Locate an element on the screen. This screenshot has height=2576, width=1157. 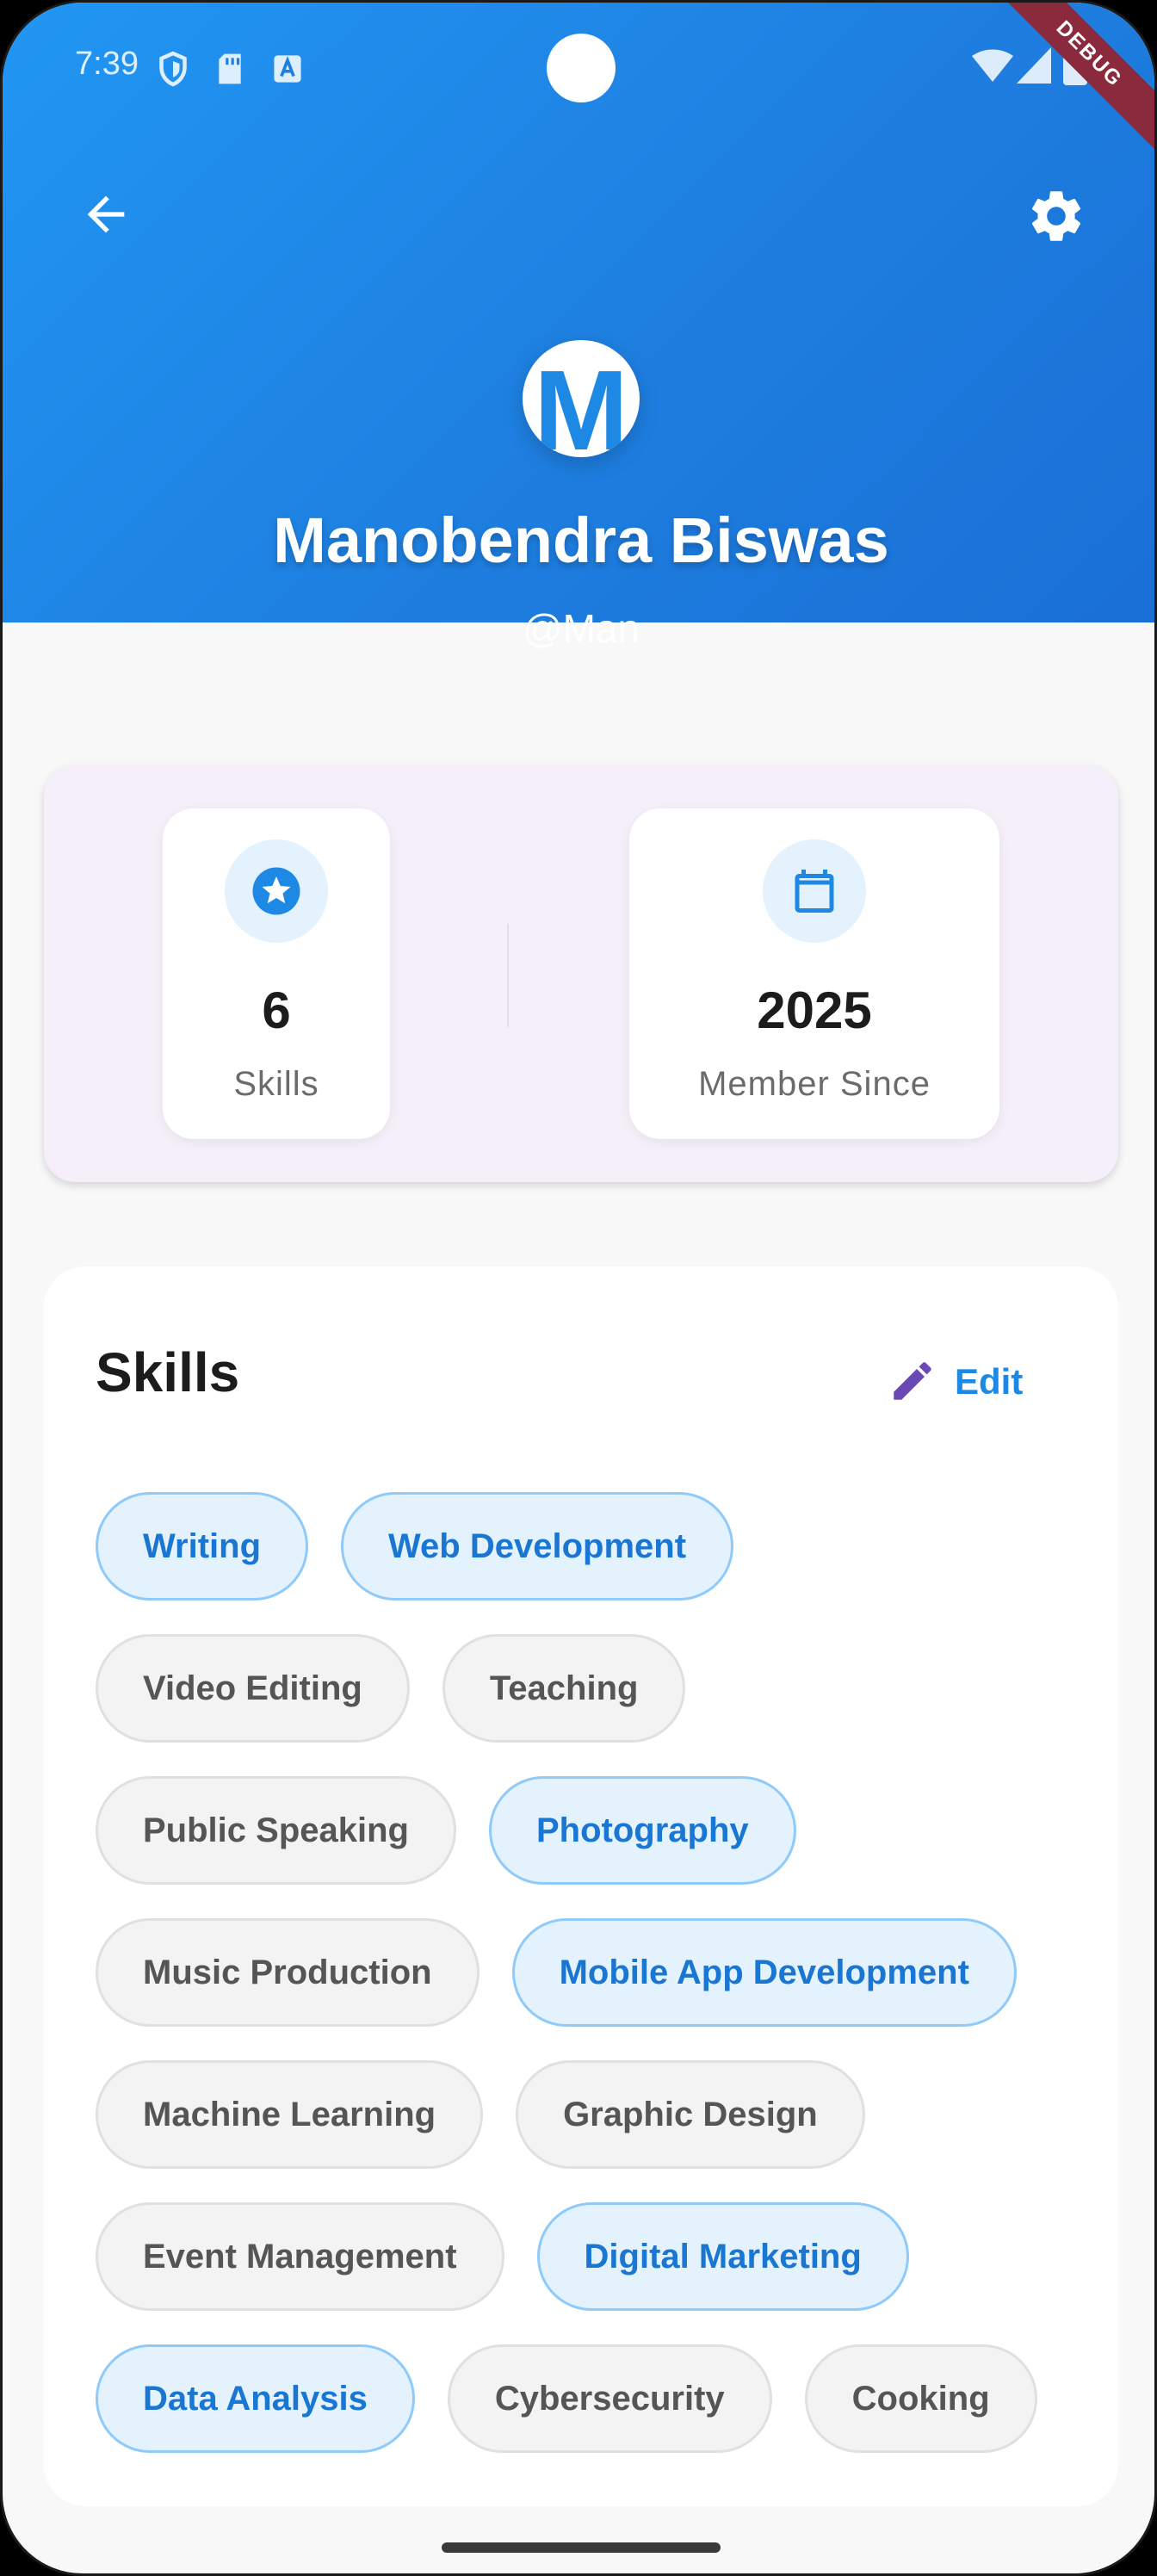
skills-title: Skills is located at coordinates (168, 1372).